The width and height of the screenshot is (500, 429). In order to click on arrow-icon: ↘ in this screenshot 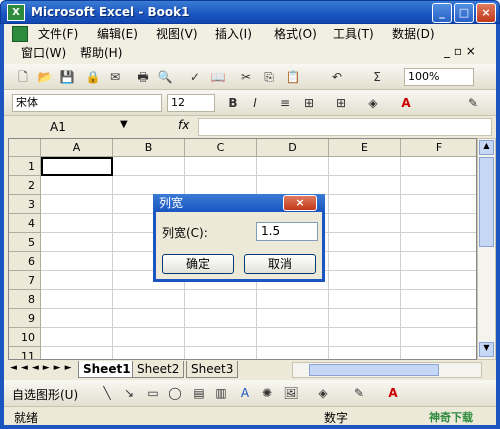, I will do `click(129, 393)`.